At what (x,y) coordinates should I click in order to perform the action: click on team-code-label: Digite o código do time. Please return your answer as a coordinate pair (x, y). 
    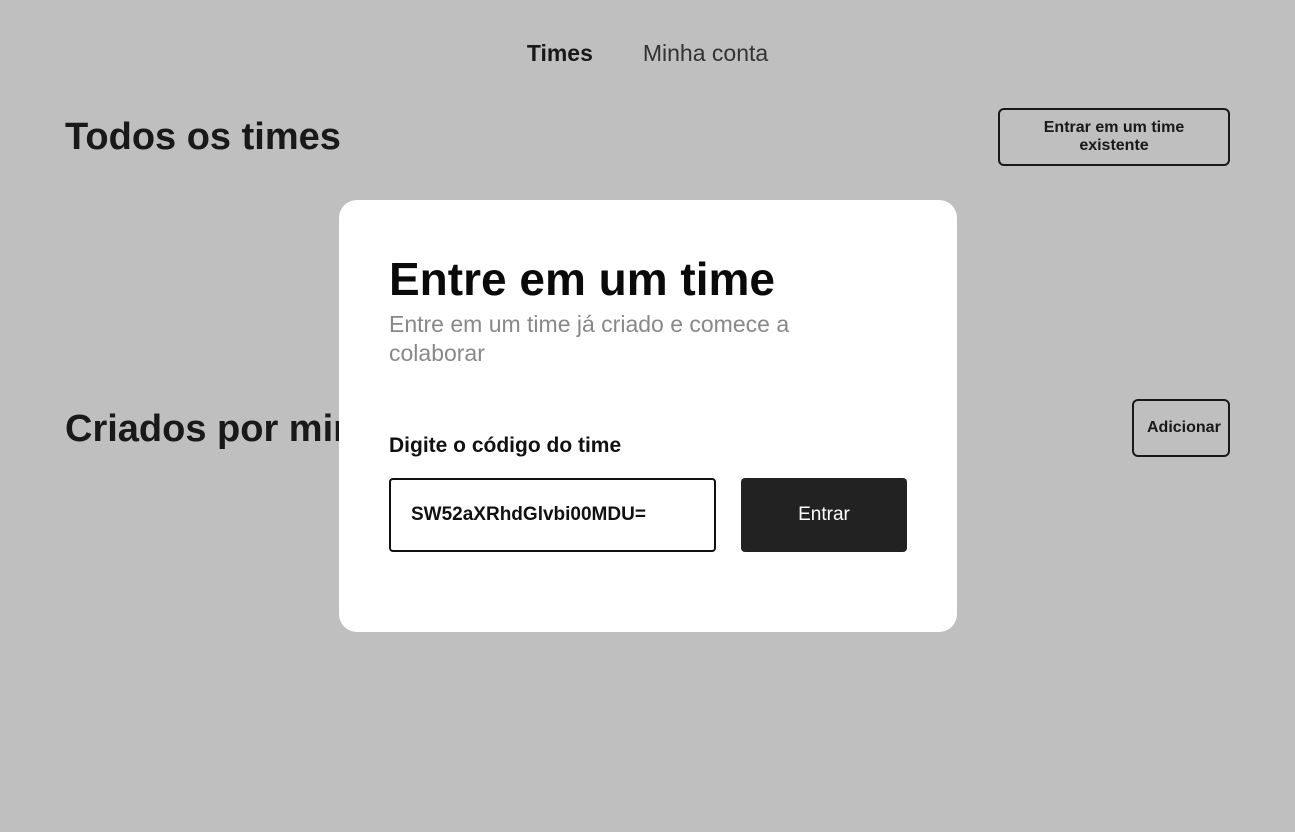
    Looking at the image, I should click on (505, 445).